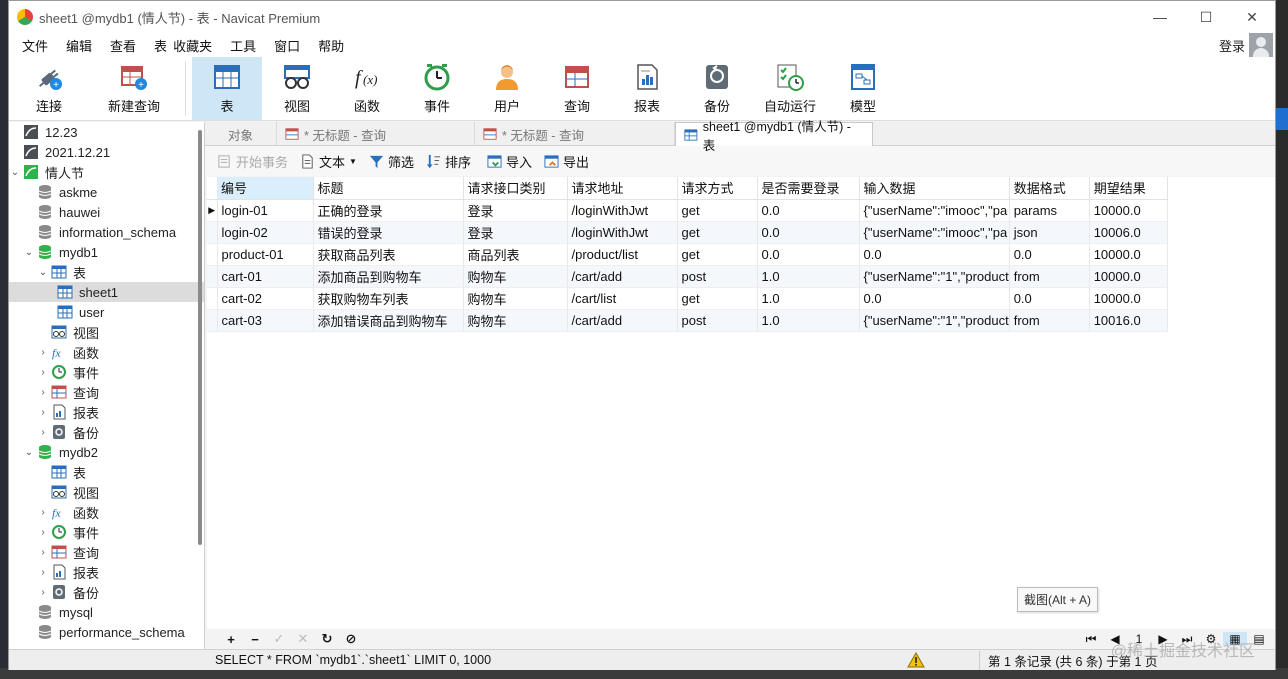 The width and height of the screenshot is (1288, 679). I want to click on column-header: 期望结果, so click(1128, 188).